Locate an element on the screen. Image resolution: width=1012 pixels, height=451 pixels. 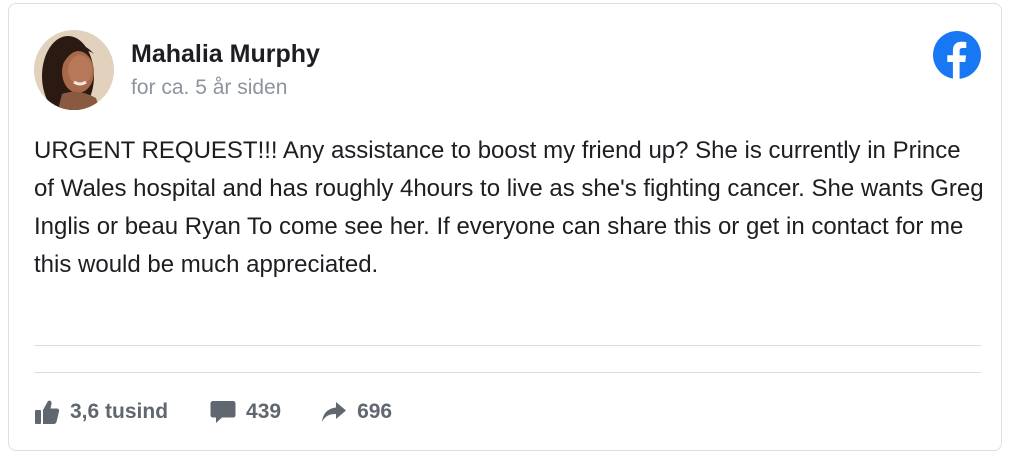
thumbs-up-icon is located at coordinates (47, 412).